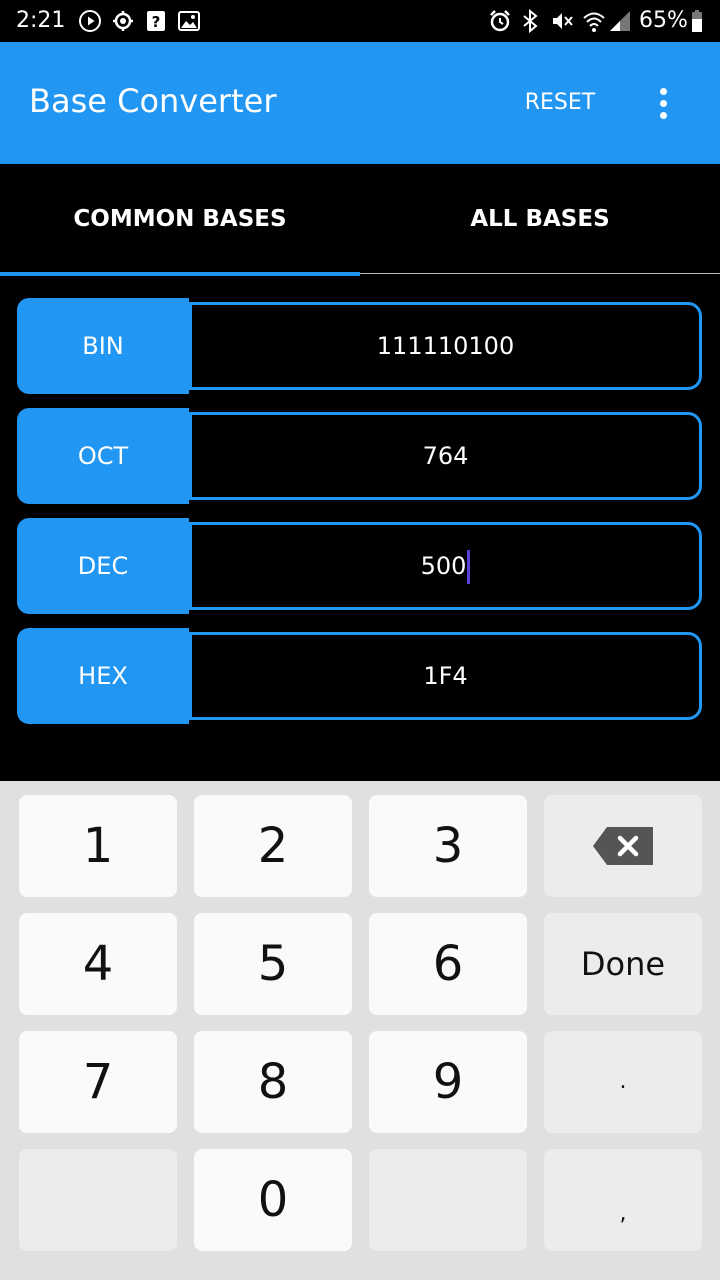  Describe the element at coordinates (41, 20) in the screenshot. I see `status-time: 2:21` at that location.